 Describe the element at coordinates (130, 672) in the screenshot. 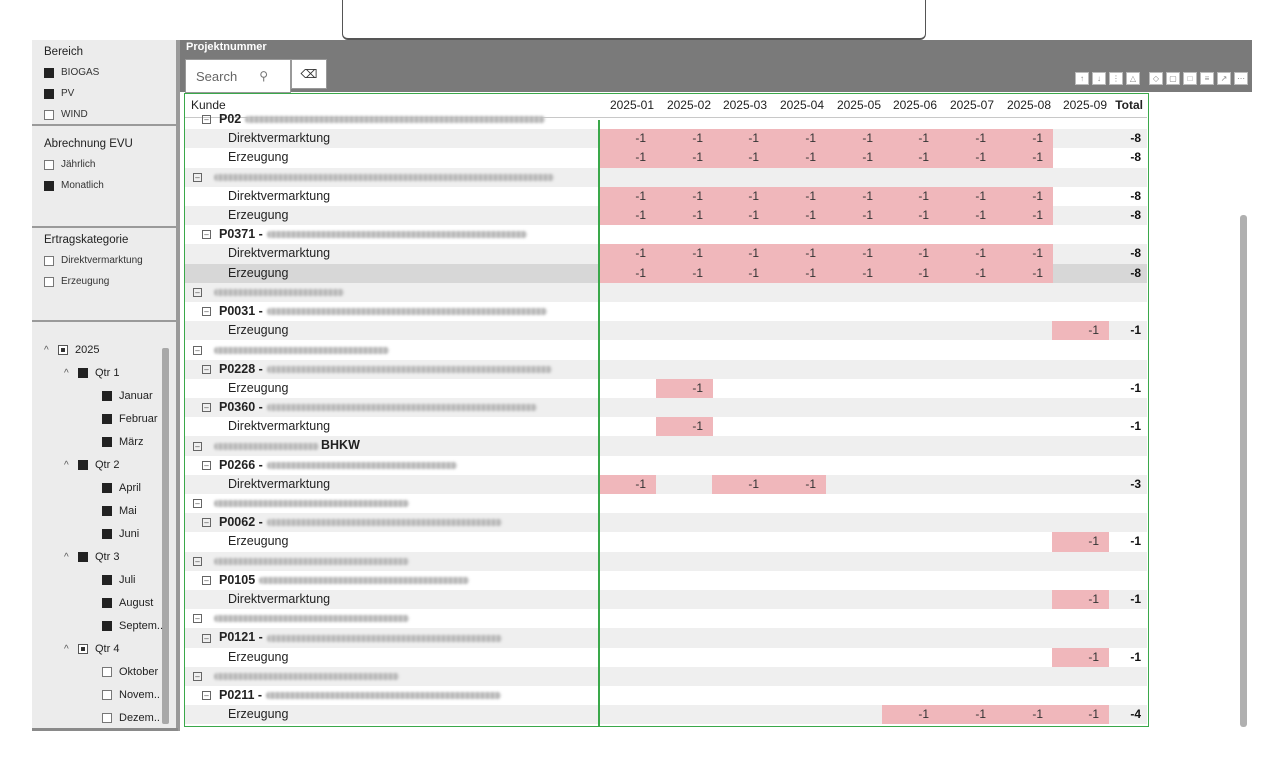

I see `tree-node-month: Oktober` at that location.